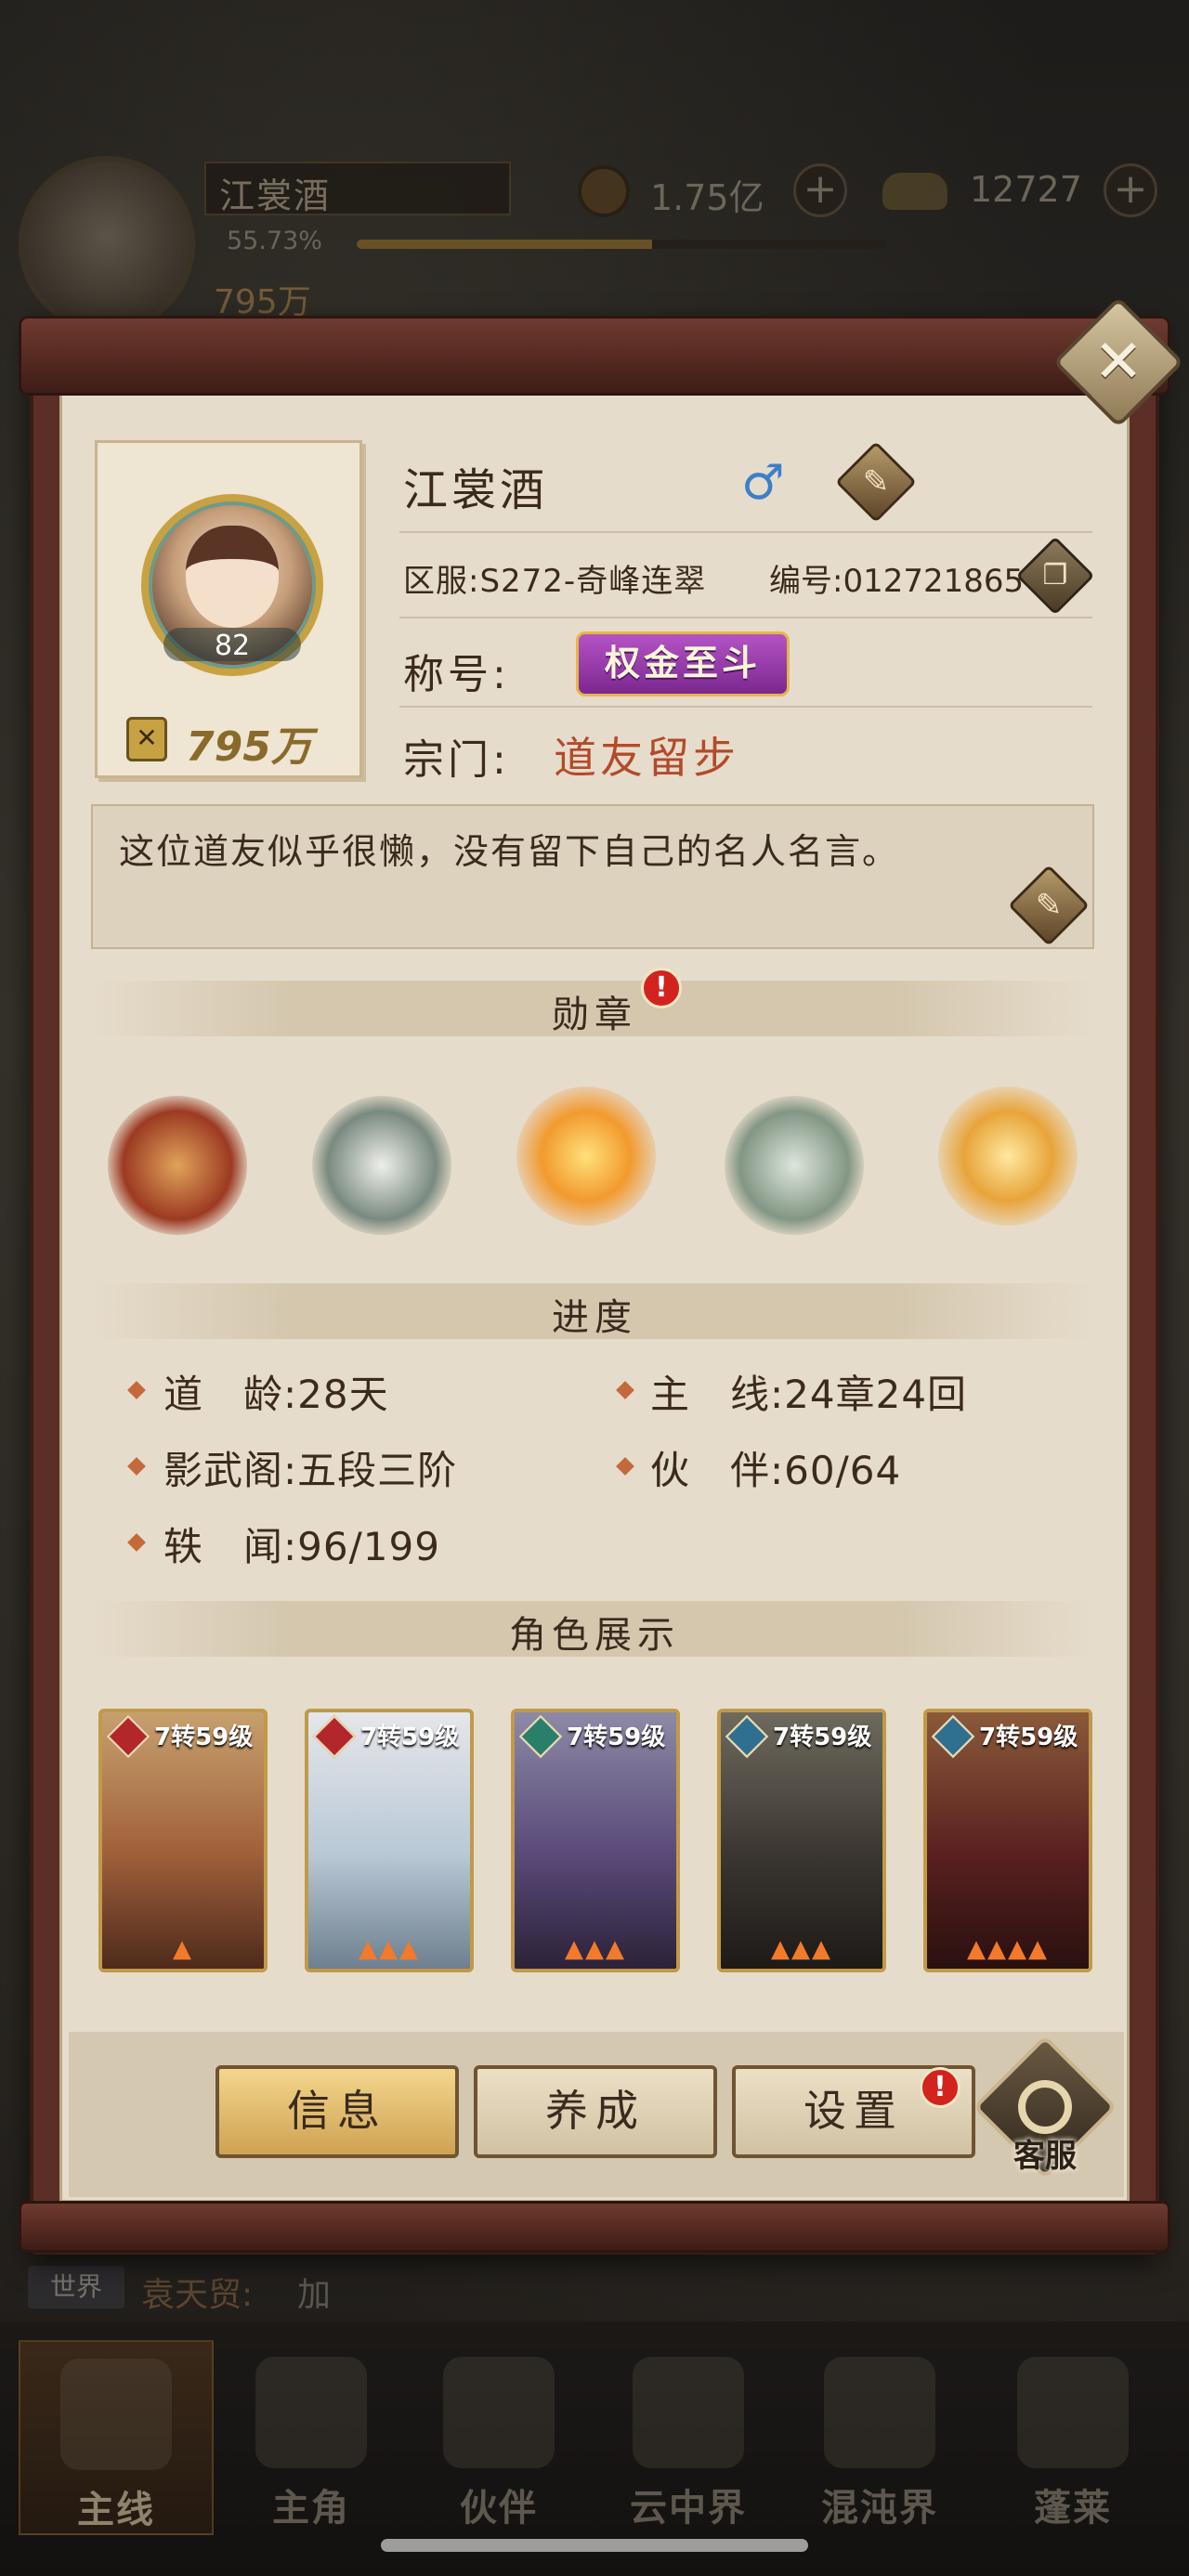 The image size is (1189, 2576). Describe the element at coordinates (476, 490) in the screenshot. I see `player-name: 江裳酒` at that location.